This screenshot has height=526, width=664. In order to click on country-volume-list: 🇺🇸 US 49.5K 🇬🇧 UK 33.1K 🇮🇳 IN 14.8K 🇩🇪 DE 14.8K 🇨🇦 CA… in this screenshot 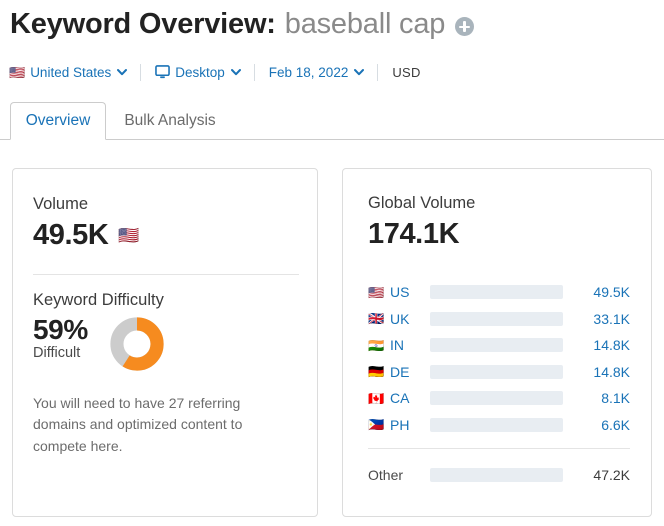, I will do `click(499, 358)`.